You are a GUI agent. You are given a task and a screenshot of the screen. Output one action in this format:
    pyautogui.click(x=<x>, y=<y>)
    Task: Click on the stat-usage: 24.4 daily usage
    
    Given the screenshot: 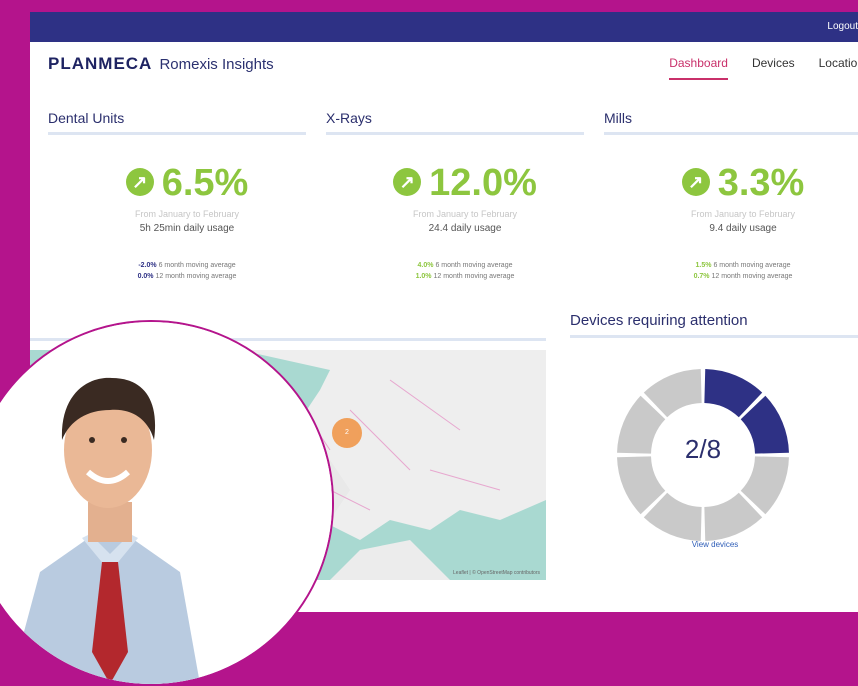 What is the action you would take?
    pyautogui.click(x=465, y=228)
    